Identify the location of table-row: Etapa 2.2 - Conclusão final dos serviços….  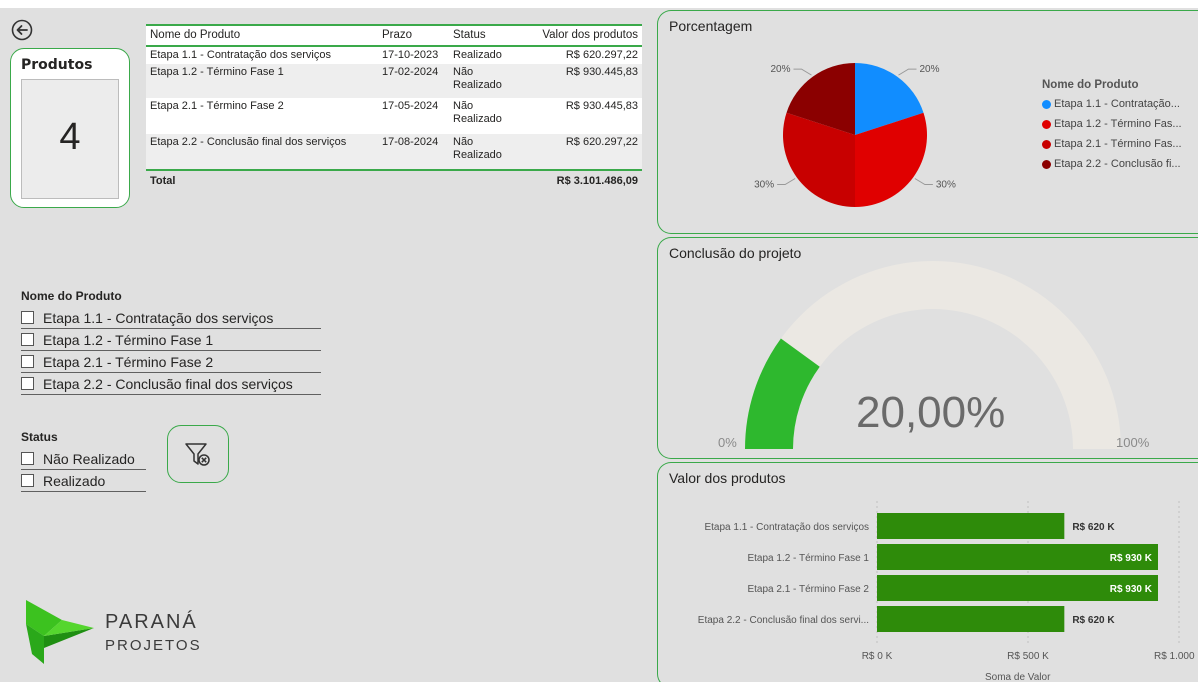
(394, 152).